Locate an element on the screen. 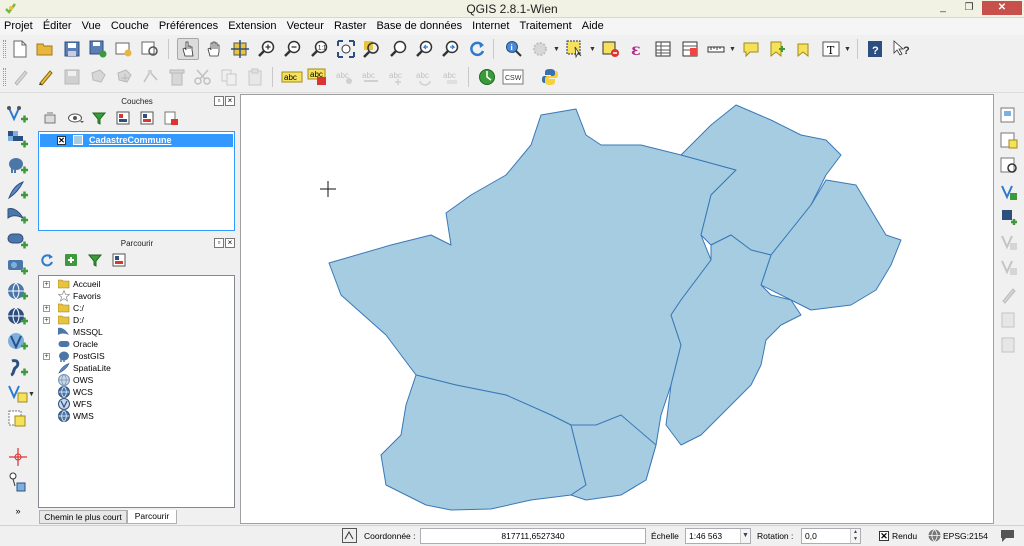  run-feature-action-button is located at coordinates (540, 49).